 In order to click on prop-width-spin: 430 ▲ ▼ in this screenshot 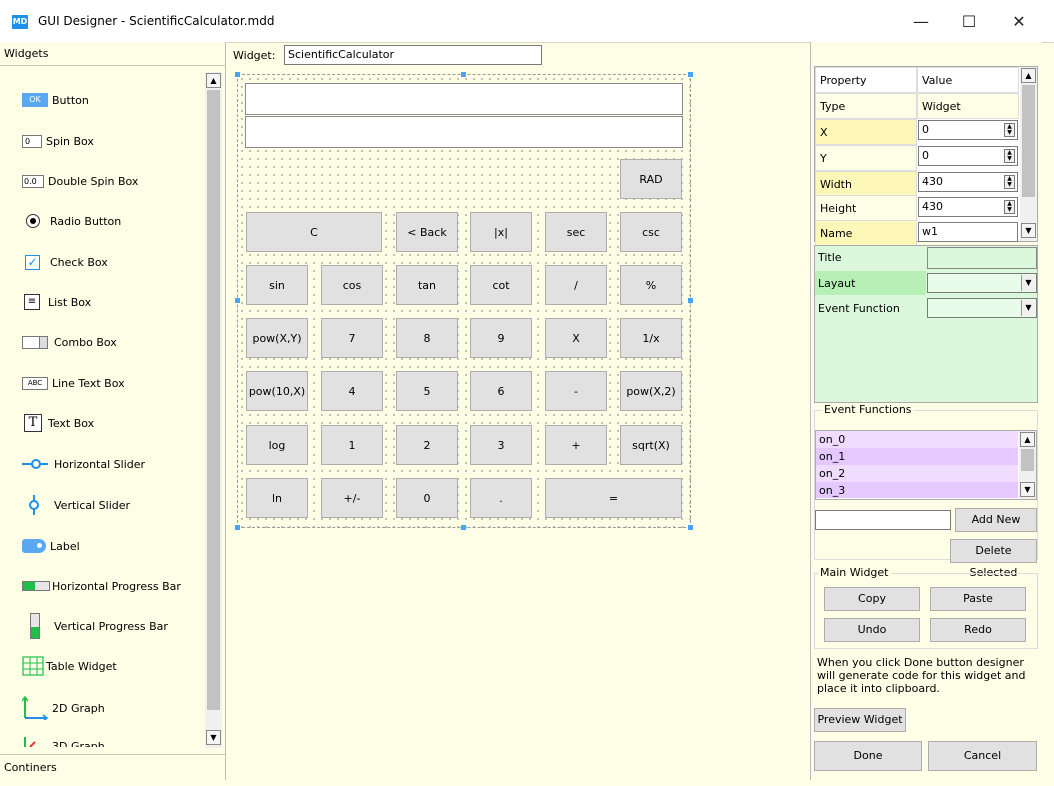, I will do `click(968, 182)`.